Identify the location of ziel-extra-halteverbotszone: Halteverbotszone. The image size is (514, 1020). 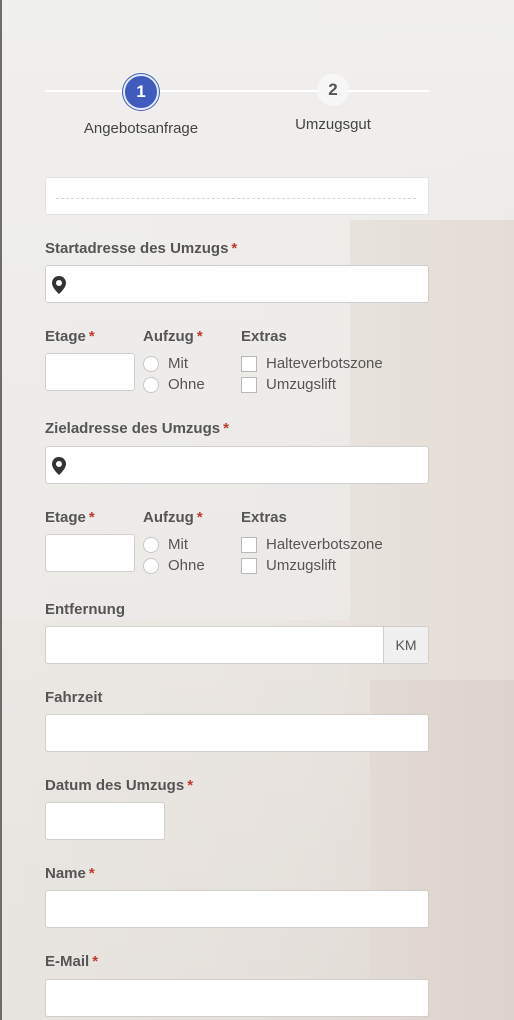
(312, 544).